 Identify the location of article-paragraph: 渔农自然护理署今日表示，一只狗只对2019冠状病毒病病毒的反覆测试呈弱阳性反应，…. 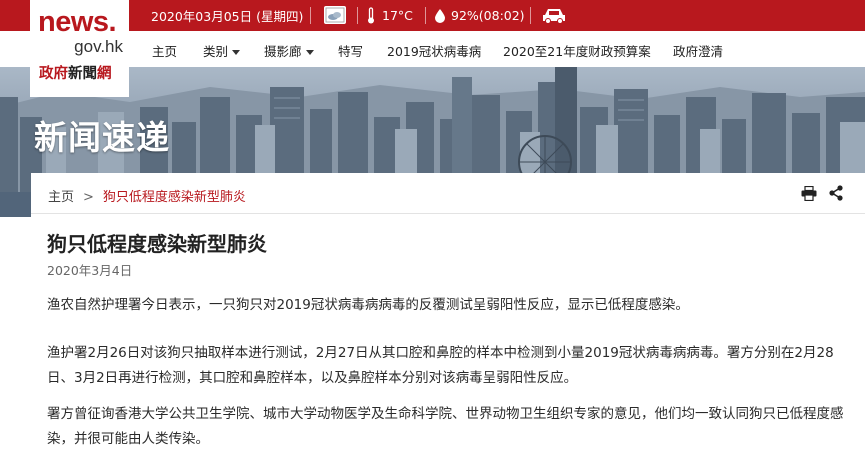
(368, 305).